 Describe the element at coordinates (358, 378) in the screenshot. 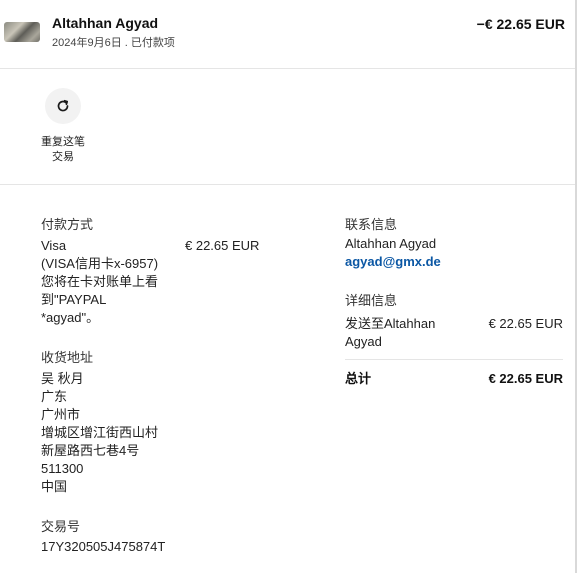

I see `total-label: 总计` at that location.